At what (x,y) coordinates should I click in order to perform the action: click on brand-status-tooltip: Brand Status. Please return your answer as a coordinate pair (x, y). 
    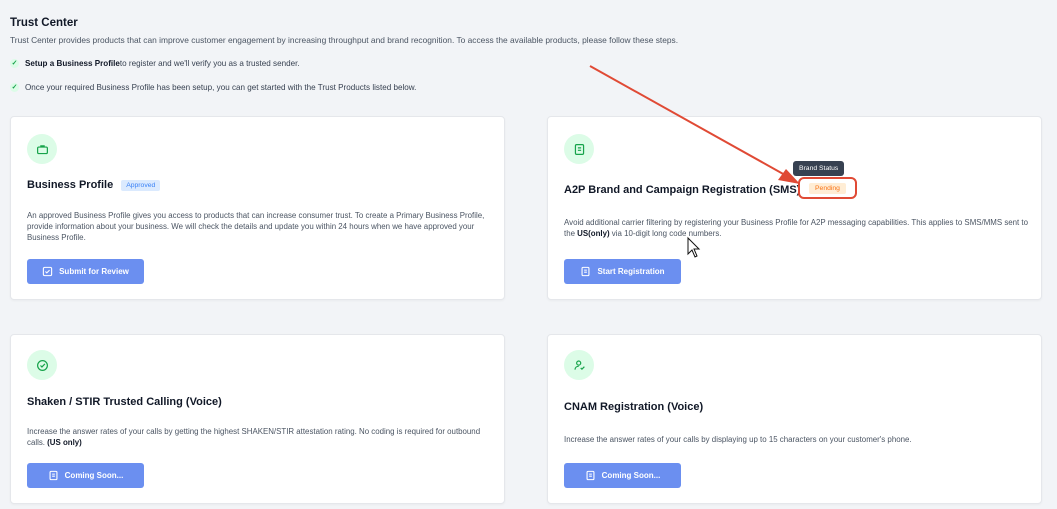
    Looking at the image, I should click on (819, 168).